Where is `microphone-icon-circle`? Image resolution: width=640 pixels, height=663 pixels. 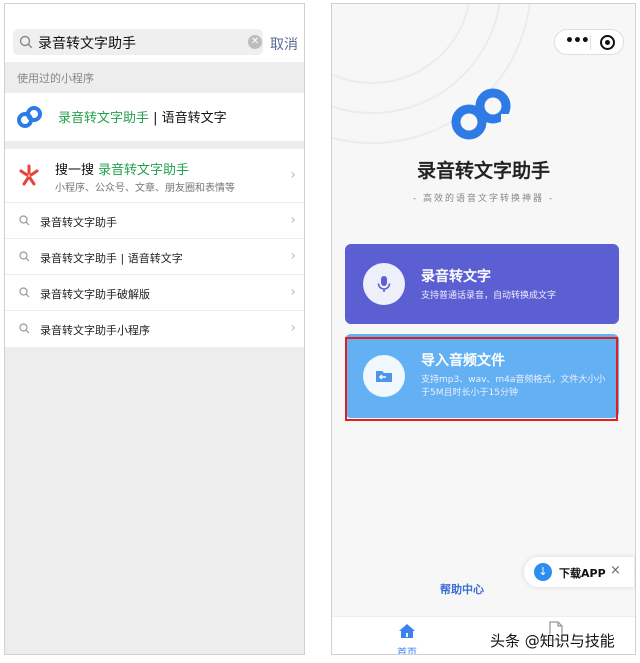
microphone-icon-circle is located at coordinates (384, 284).